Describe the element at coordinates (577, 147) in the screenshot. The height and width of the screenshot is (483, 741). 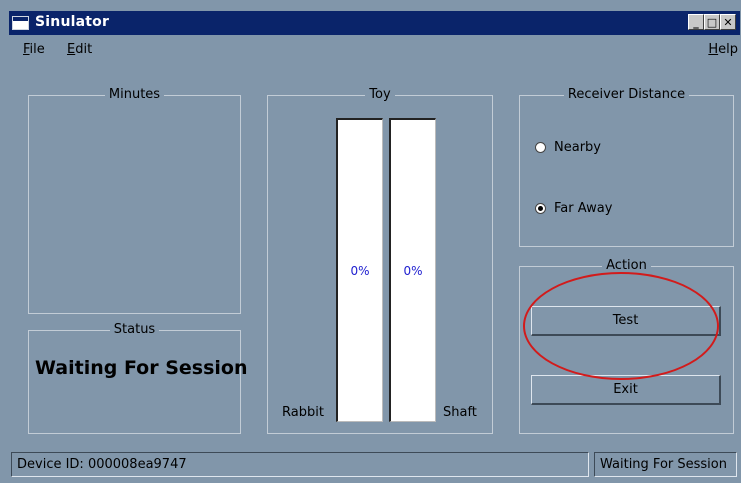
I see `radio-nearby-label: Nearby` at that location.